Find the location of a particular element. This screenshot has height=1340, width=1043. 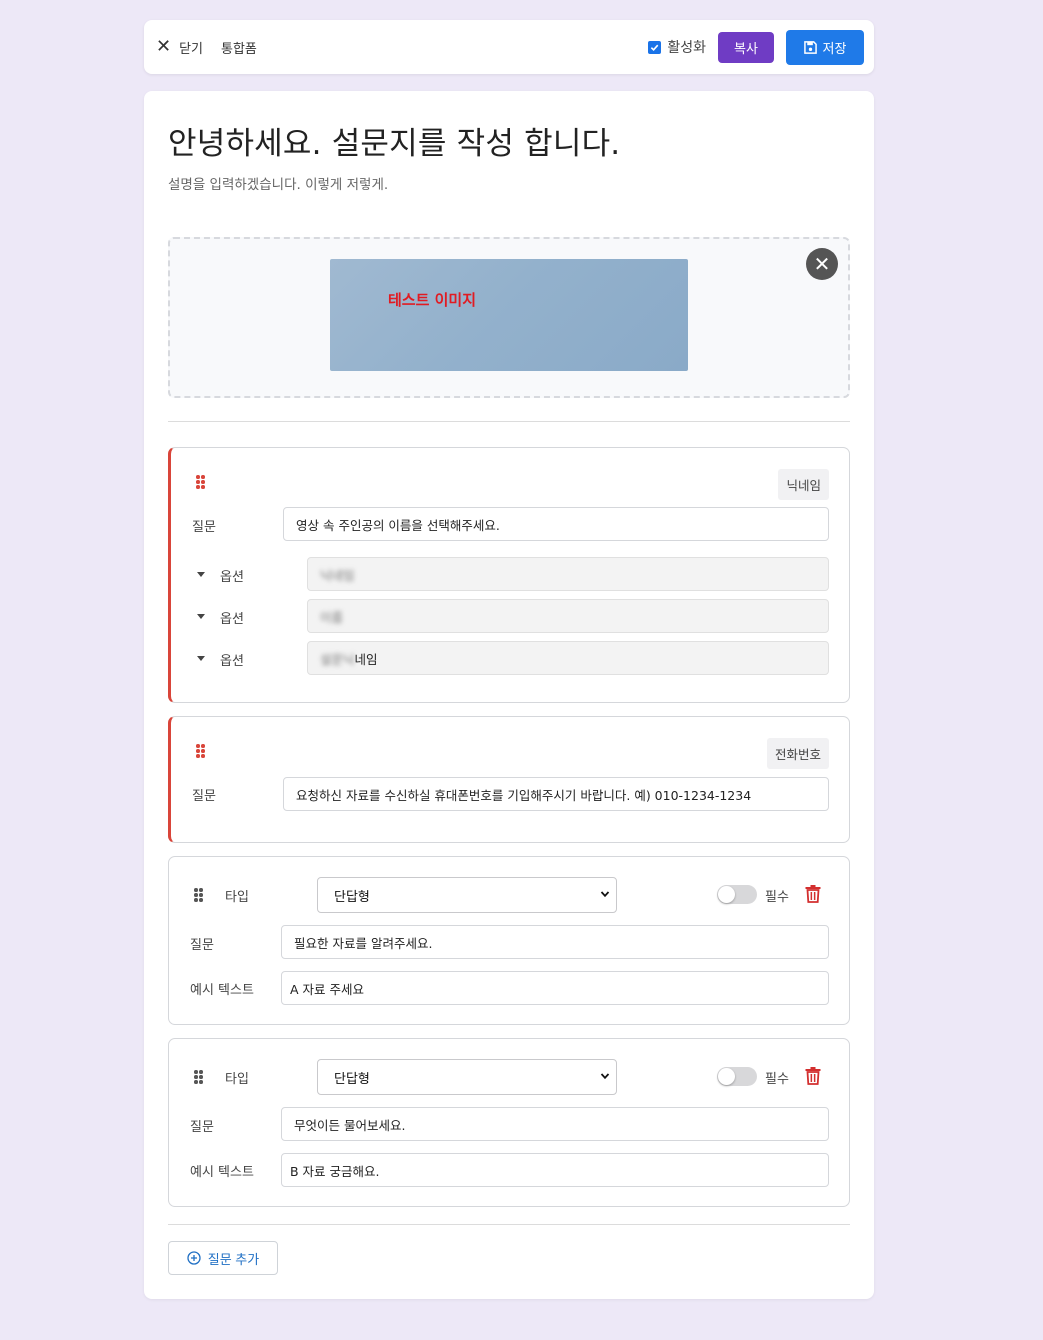

add-question-label: 질문 추가 is located at coordinates (233, 1259).